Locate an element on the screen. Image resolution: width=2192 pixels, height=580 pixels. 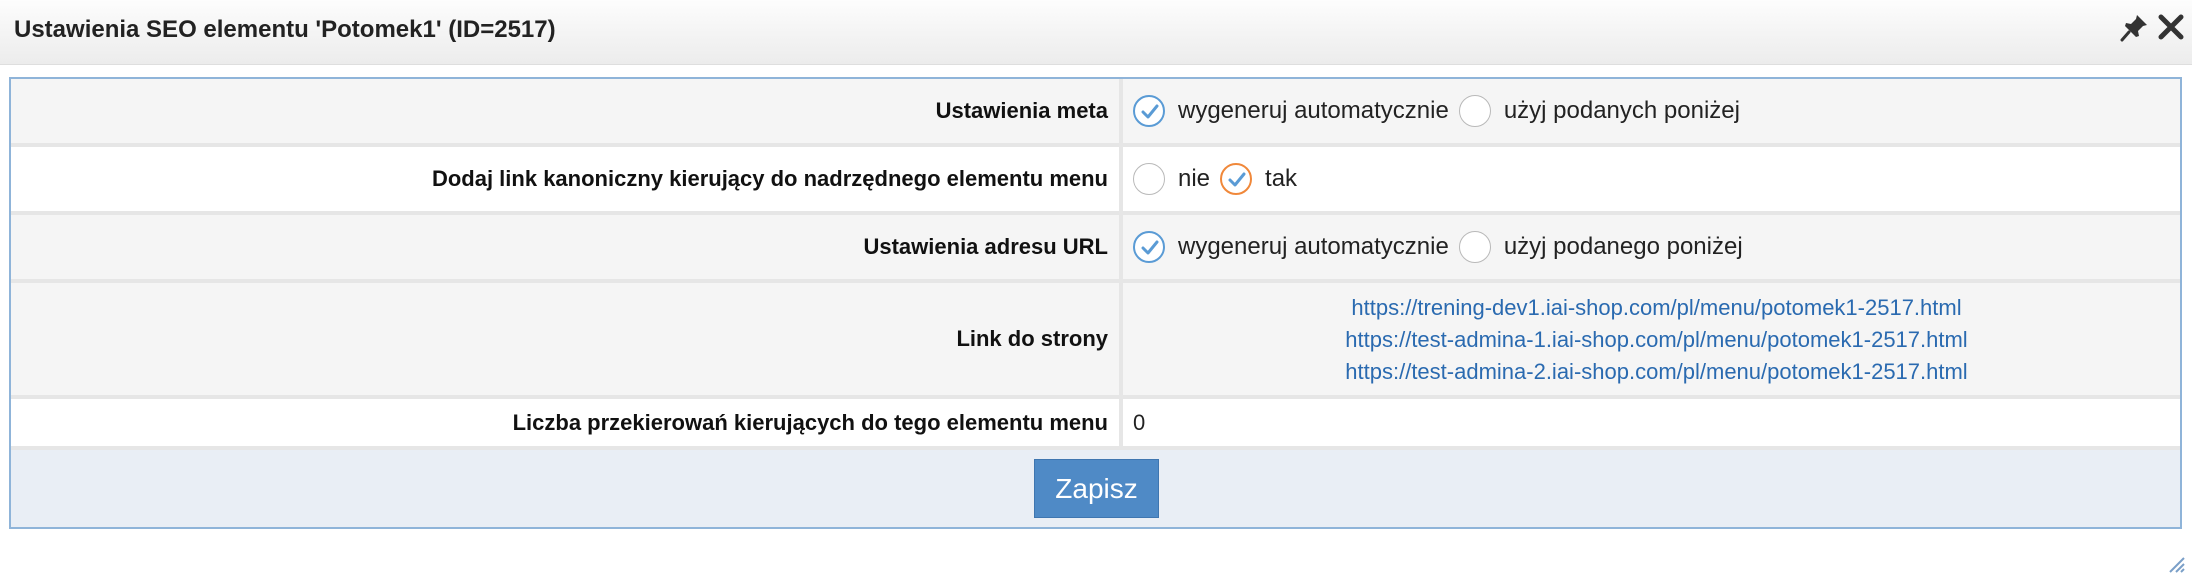
pin-icon is located at coordinates (2135, 27).